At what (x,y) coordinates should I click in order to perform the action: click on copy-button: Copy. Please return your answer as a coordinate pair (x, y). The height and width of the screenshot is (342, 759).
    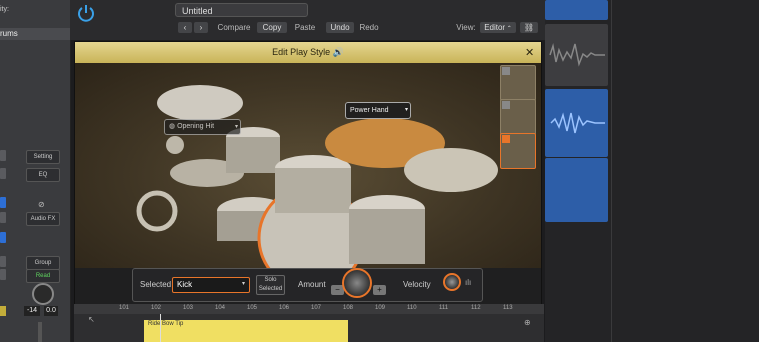
    Looking at the image, I should click on (272, 27).